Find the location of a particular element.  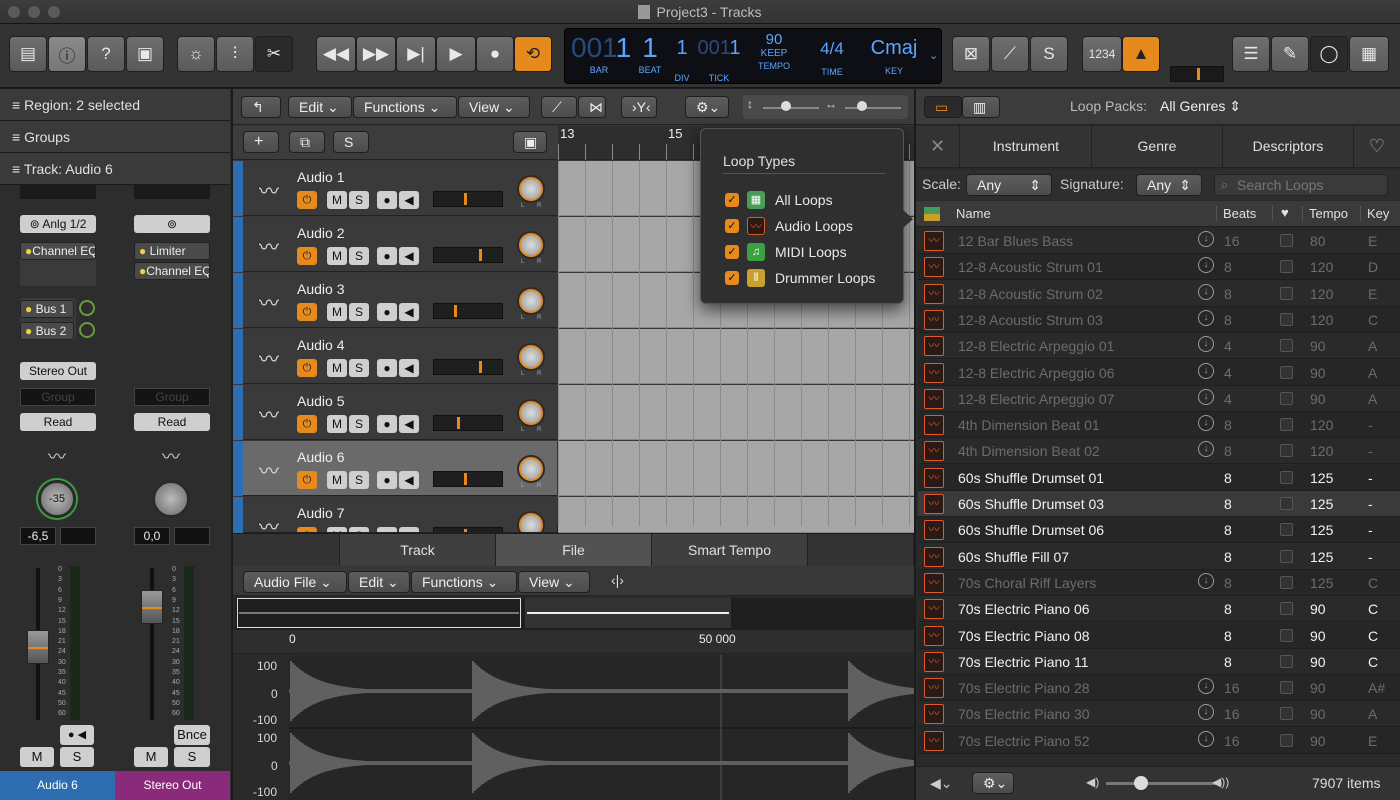

list-item: 〰 12 Bar Blues Bass ↓ 16 80 E is located at coordinates (1159, 241).